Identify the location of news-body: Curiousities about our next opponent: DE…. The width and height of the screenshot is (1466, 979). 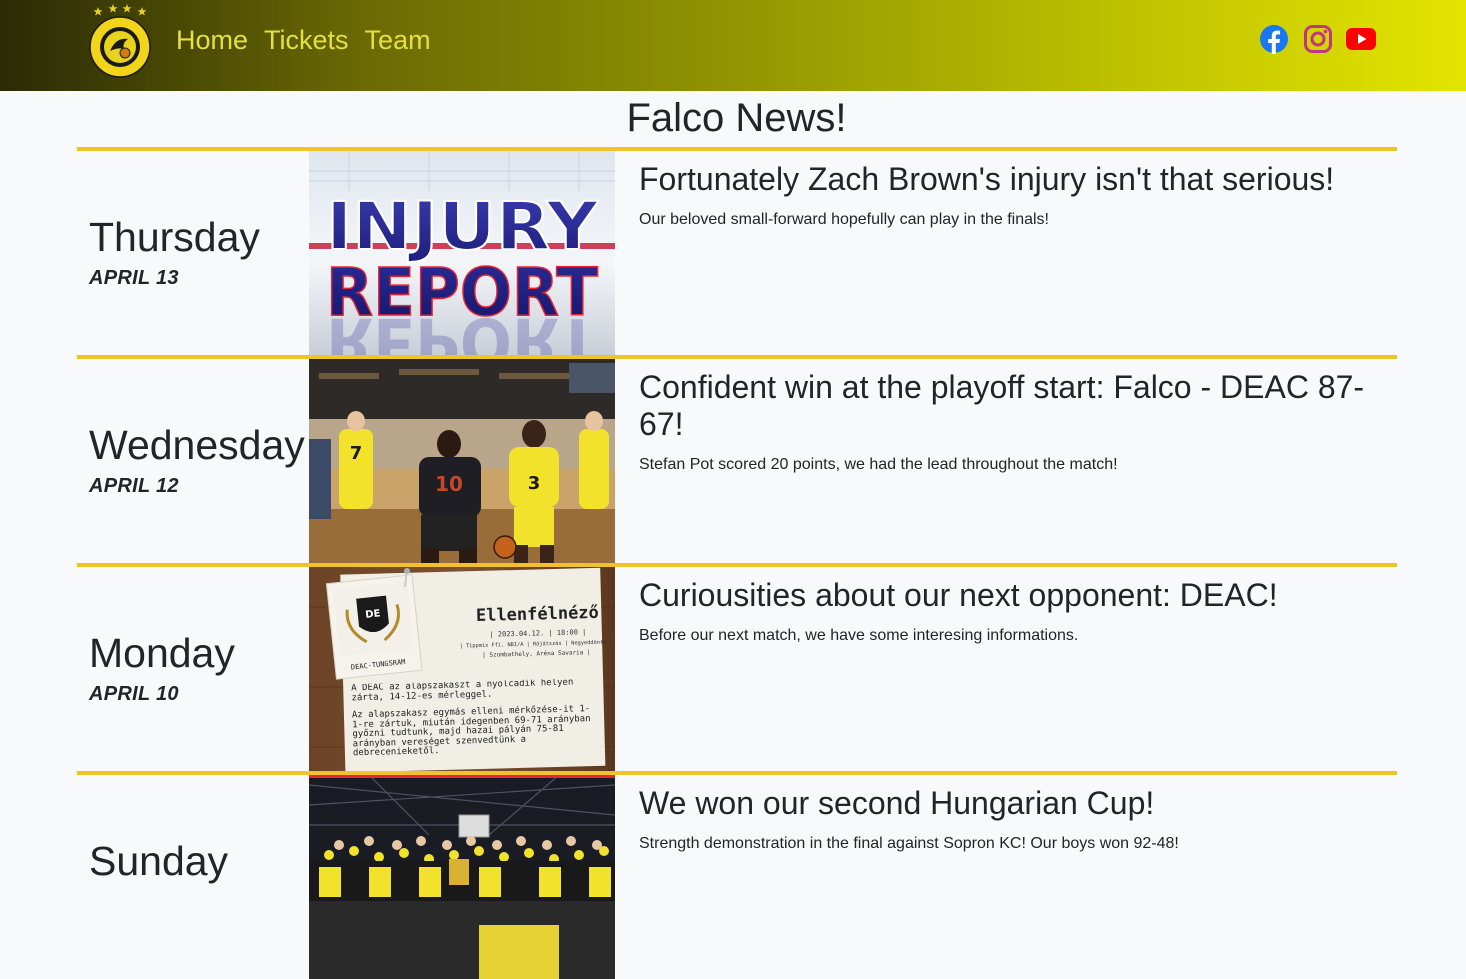
(1014, 612).